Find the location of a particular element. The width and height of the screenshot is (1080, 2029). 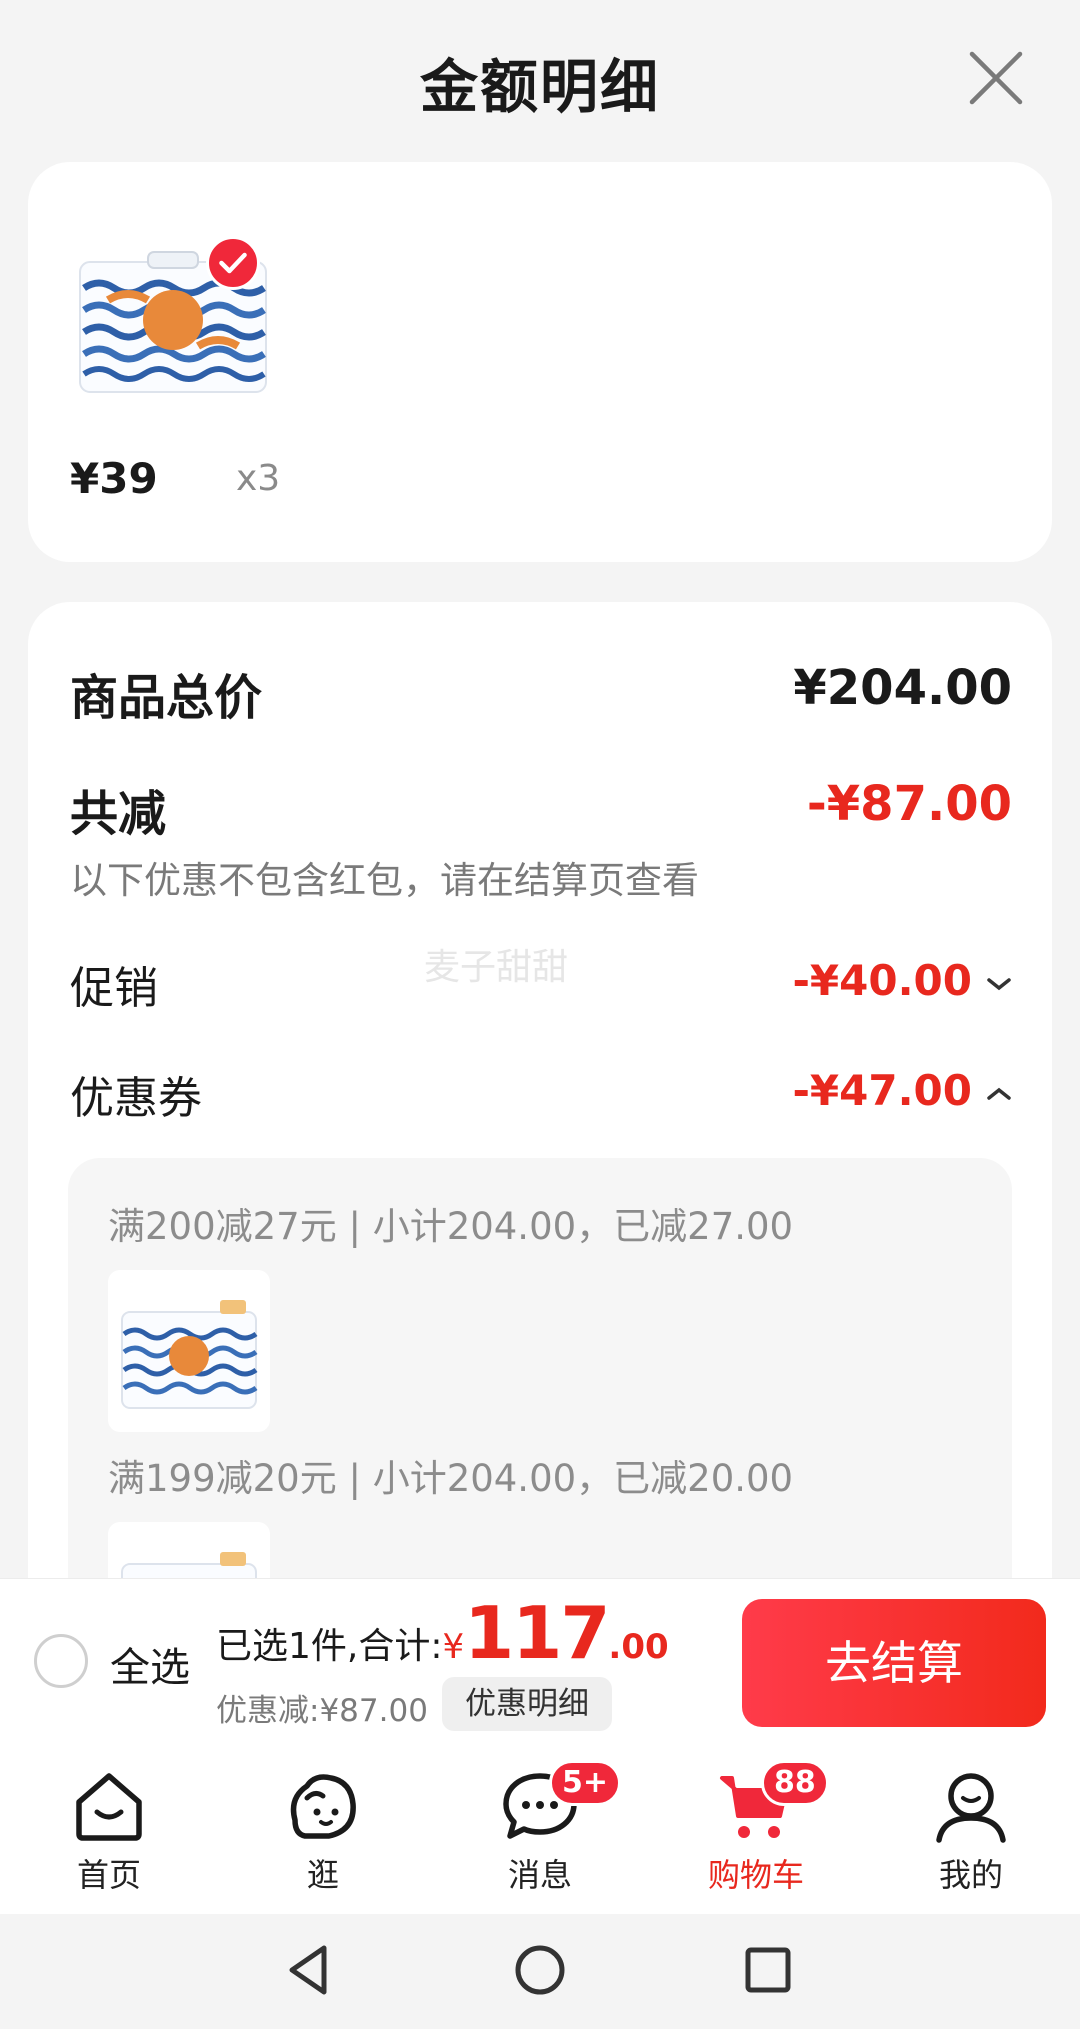

total-amount-integer: 117 is located at coordinates (537, 1633).